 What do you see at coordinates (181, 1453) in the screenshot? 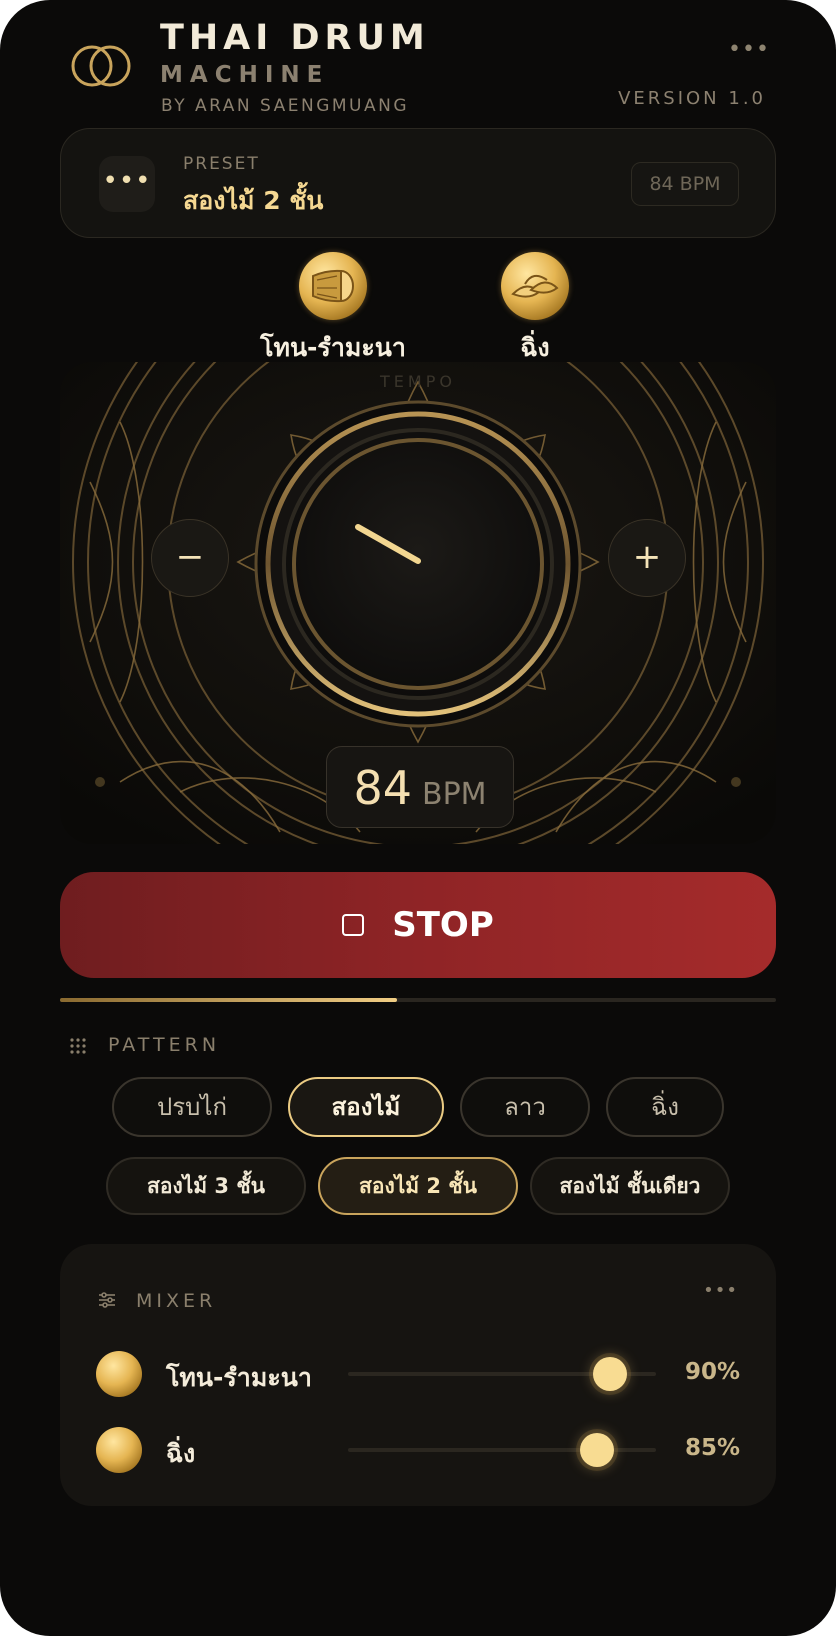
I see `channel-name: ฉิ่ง` at bounding box center [181, 1453].